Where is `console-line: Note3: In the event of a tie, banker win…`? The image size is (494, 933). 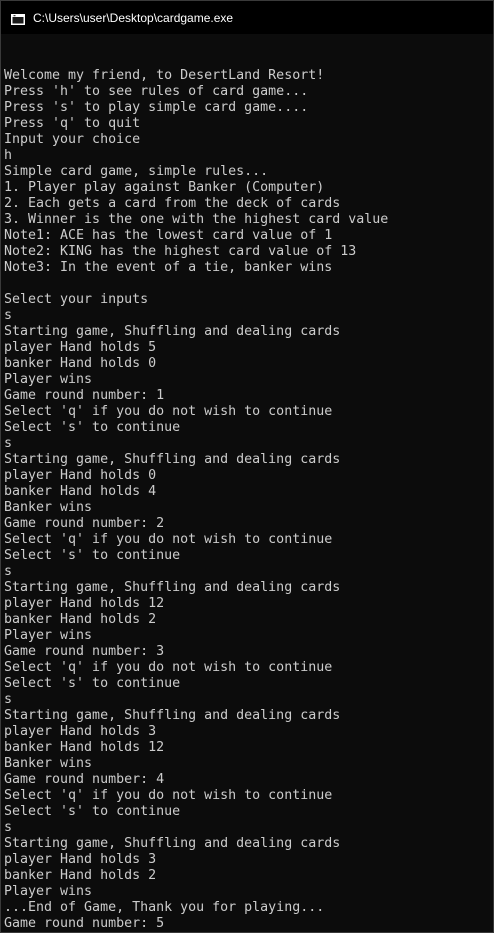 console-line: Note3: In the event of a tie, banker win… is located at coordinates (168, 267).